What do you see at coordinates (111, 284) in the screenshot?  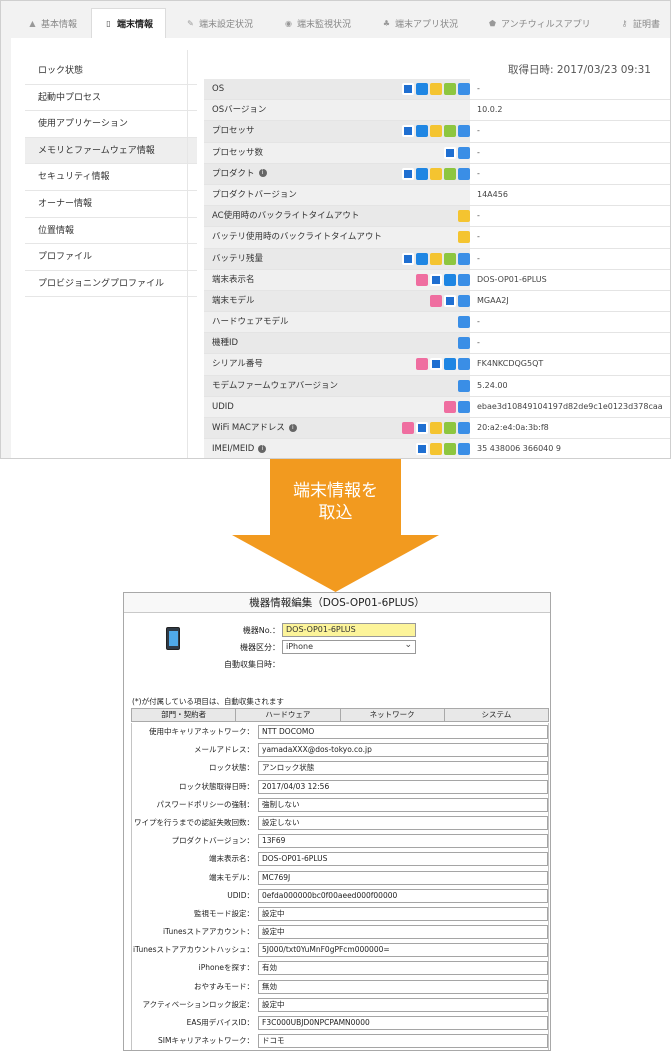 I see `sidebar-item-8: プロビジョニングプロファイル` at bounding box center [111, 284].